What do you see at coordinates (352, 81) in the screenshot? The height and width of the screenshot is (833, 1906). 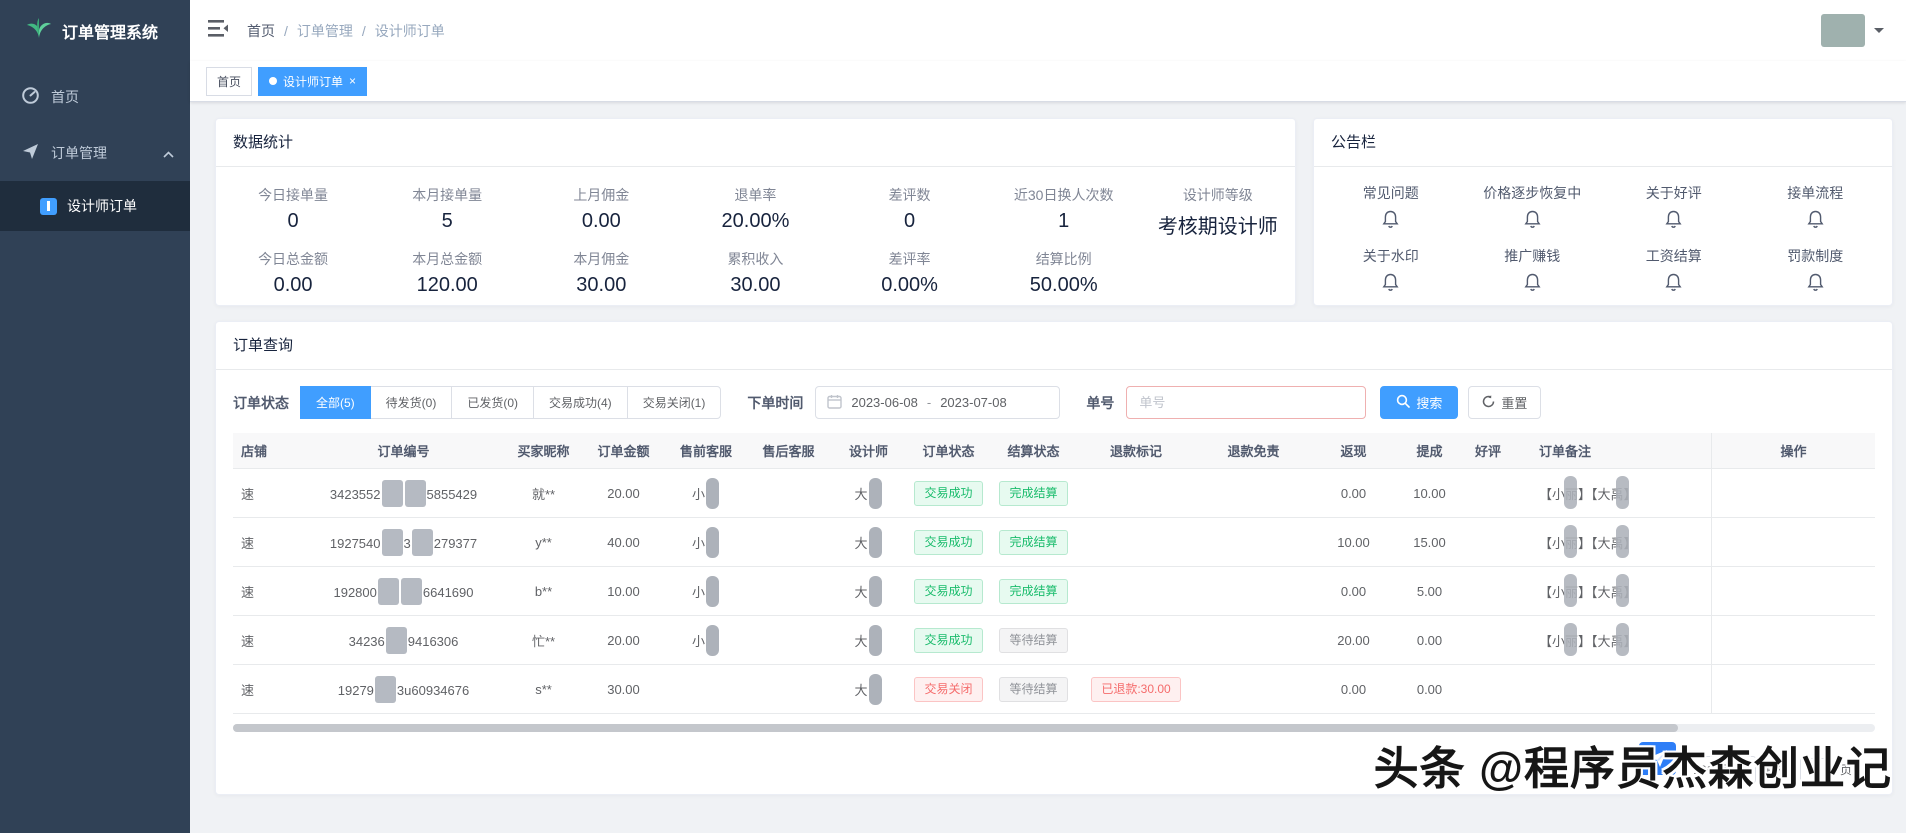 I see `close-icon: ×` at bounding box center [352, 81].